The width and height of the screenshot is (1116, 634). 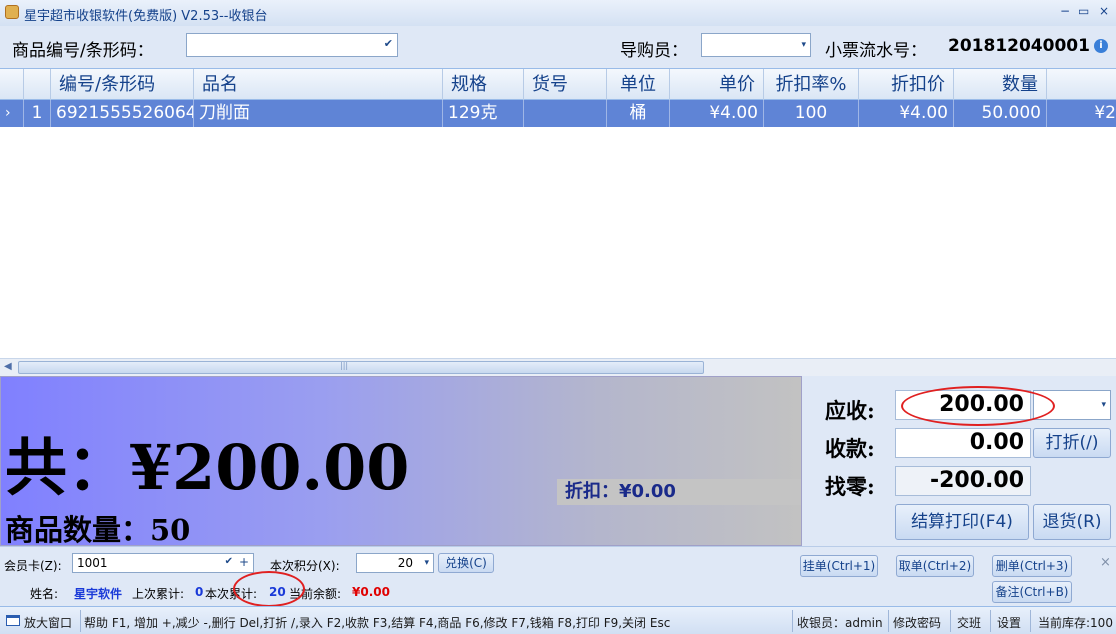 What do you see at coordinates (917, 622) in the screenshot?
I see `change-password-link: 修改密码` at bounding box center [917, 622].